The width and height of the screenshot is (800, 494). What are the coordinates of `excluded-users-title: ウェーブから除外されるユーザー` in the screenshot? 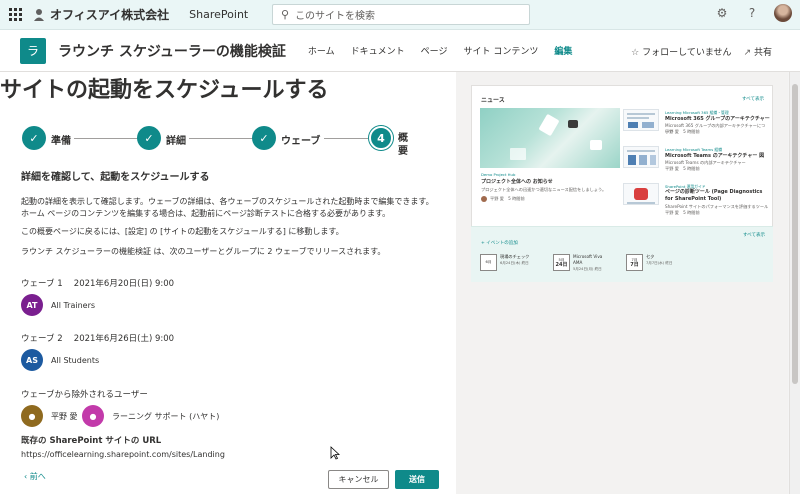 It's located at (84, 395).